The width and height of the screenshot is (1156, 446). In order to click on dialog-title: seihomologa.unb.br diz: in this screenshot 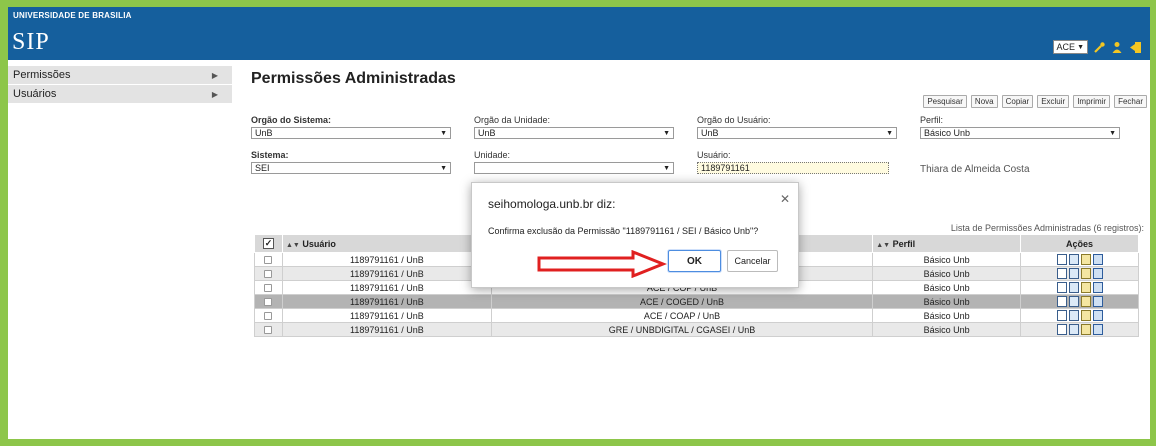, I will do `click(552, 204)`.